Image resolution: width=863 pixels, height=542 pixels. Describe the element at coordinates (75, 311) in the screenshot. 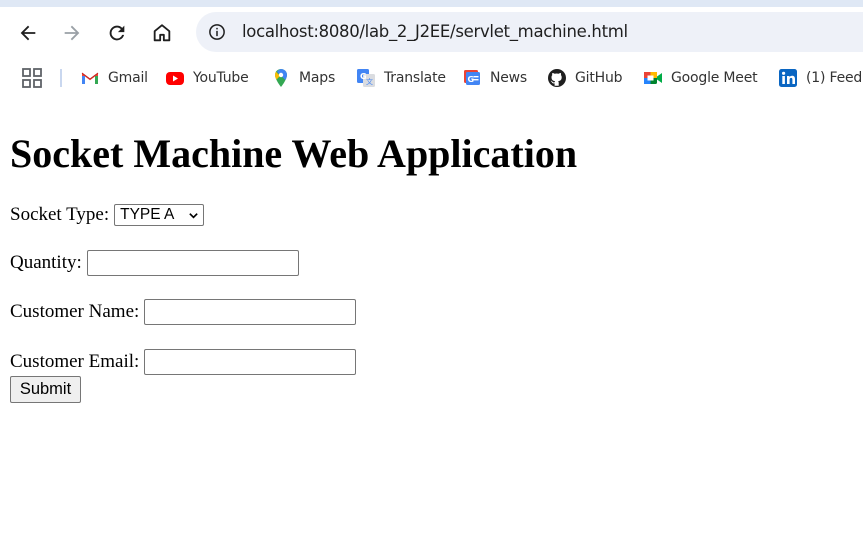

I see `customer-name-label: Customer Name:` at that location.